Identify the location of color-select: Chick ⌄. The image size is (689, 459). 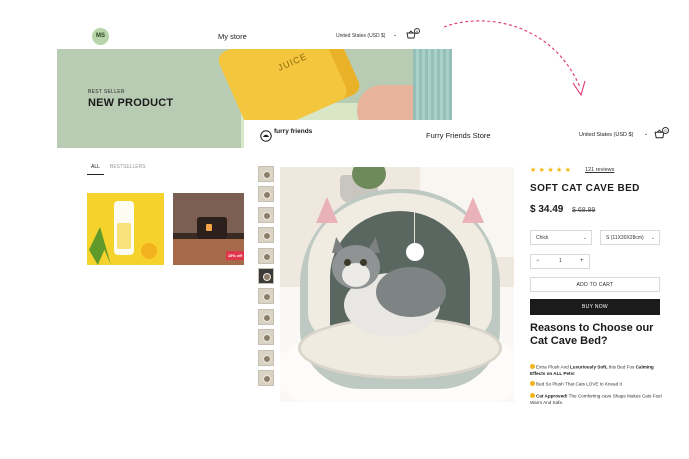
(561, 237).